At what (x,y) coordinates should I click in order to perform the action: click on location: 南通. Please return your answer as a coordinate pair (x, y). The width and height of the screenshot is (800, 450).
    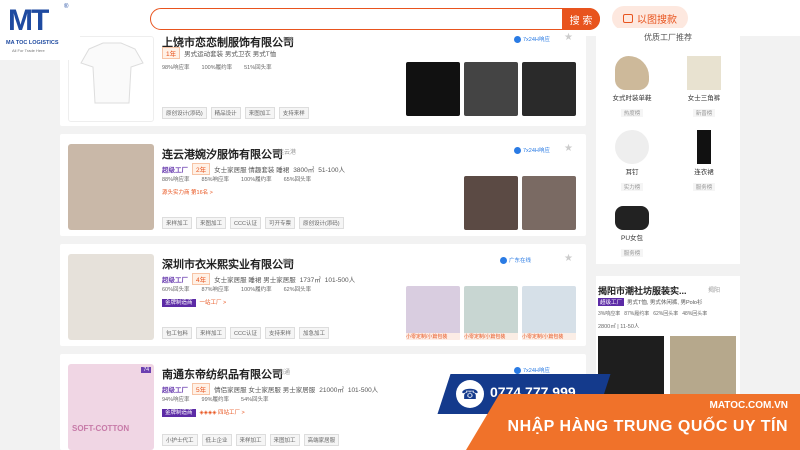
    Looking at the image, I should click on (284, 373).